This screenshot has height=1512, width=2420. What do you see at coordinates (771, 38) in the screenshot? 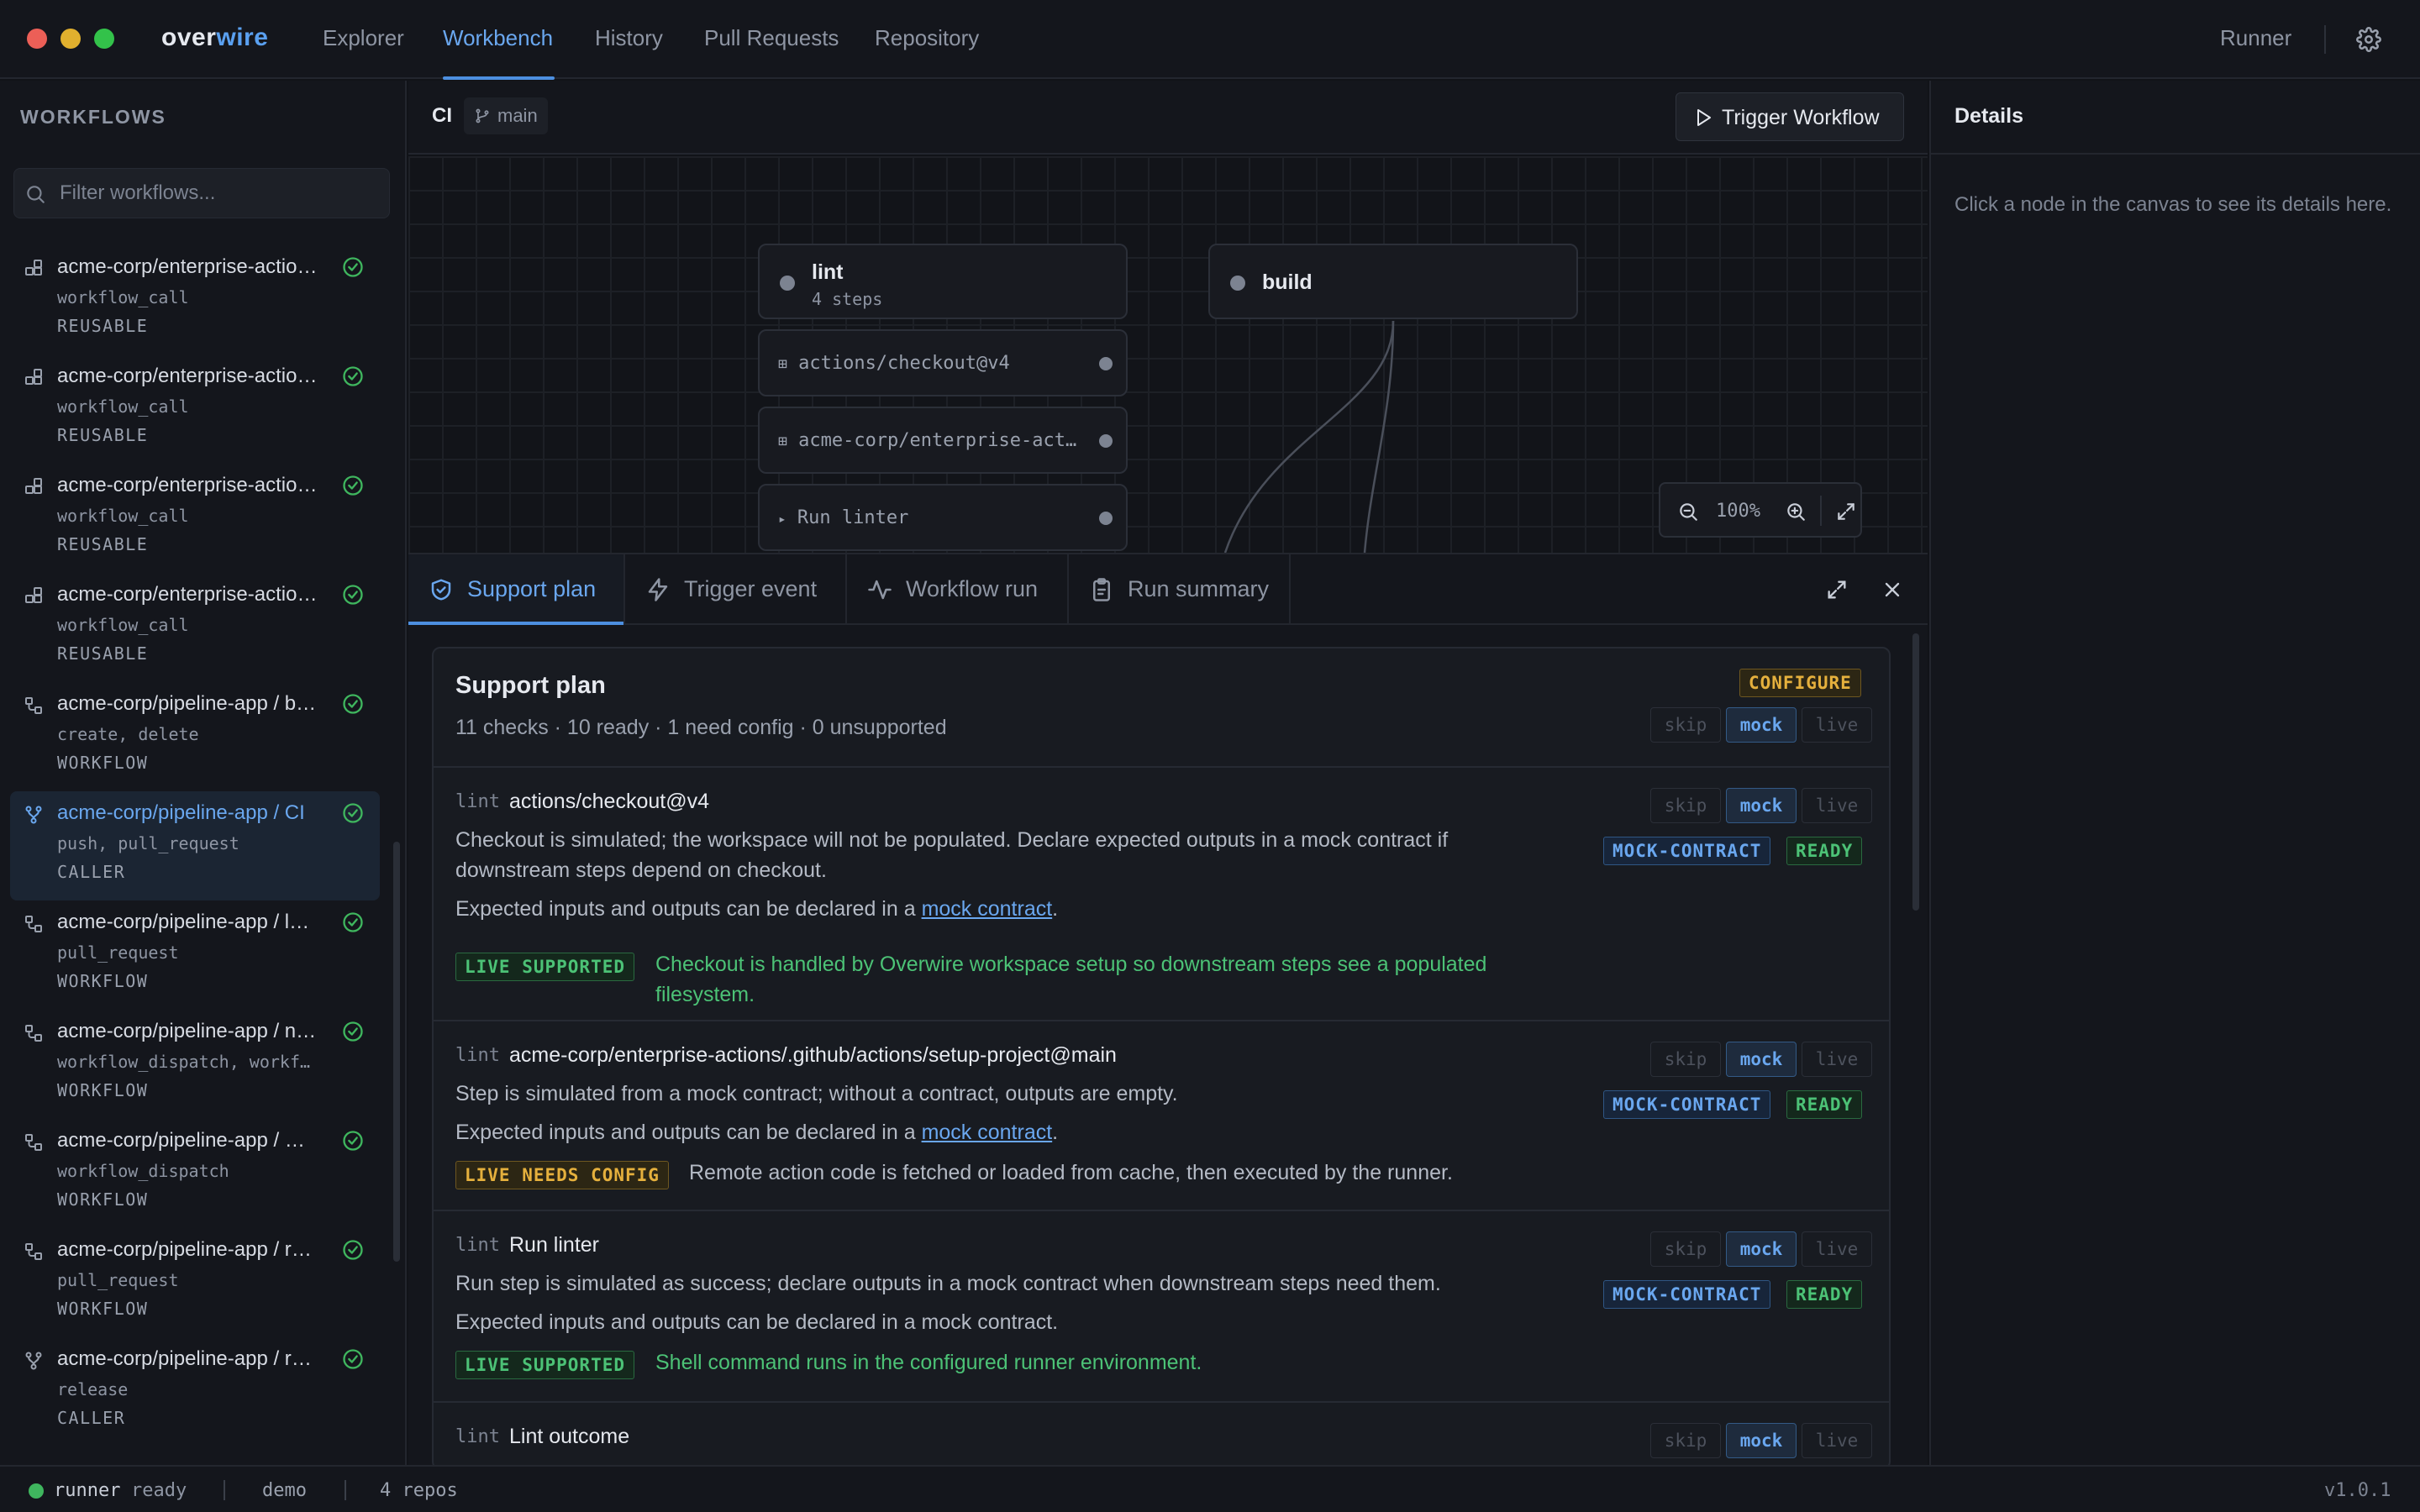
I see `nav-tab-pull-requests: Pull Requests` at bounding box center [771, 38].